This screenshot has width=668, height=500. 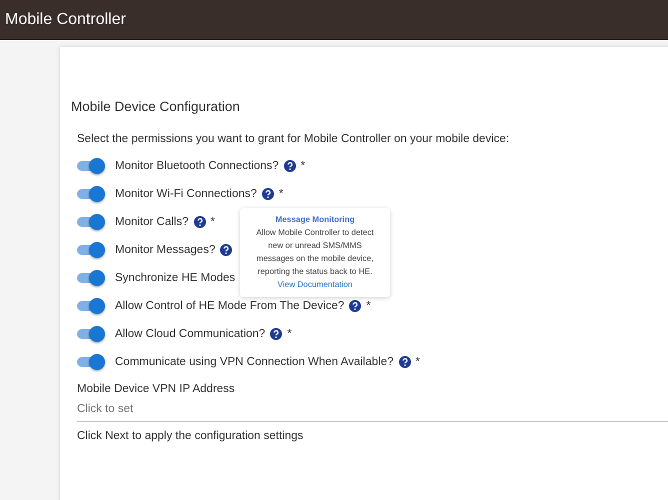 I want to click on section-title: Mobile Device Configuration, so click(x=156, y=106).